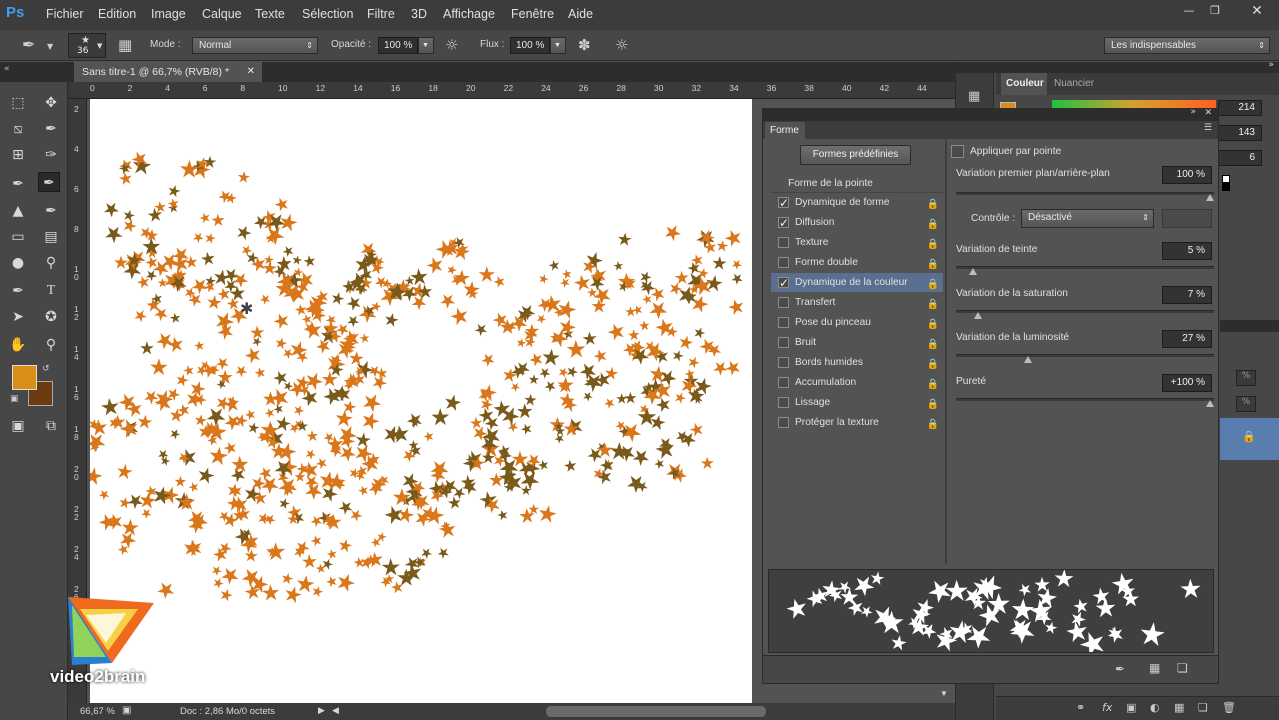 Image resolution: width=1279 pixels, height=720 pixels. Describe the element at coordinates (168, 14) in the screenshot. I see `menu-image: Image` at that location.